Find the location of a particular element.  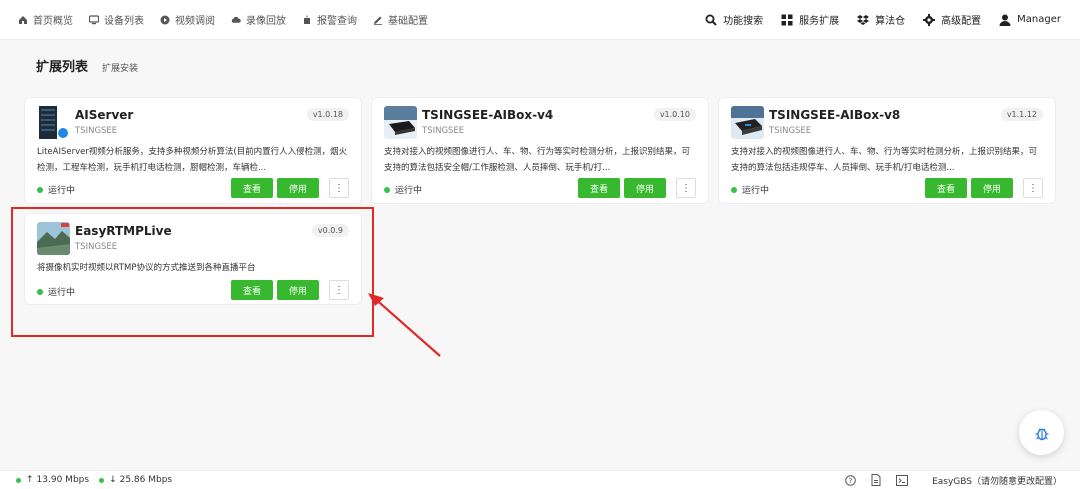

nav-right: 功能搜索 服务扩展 算法仓 高级配置 Manager is located at coordinates (883, 20).